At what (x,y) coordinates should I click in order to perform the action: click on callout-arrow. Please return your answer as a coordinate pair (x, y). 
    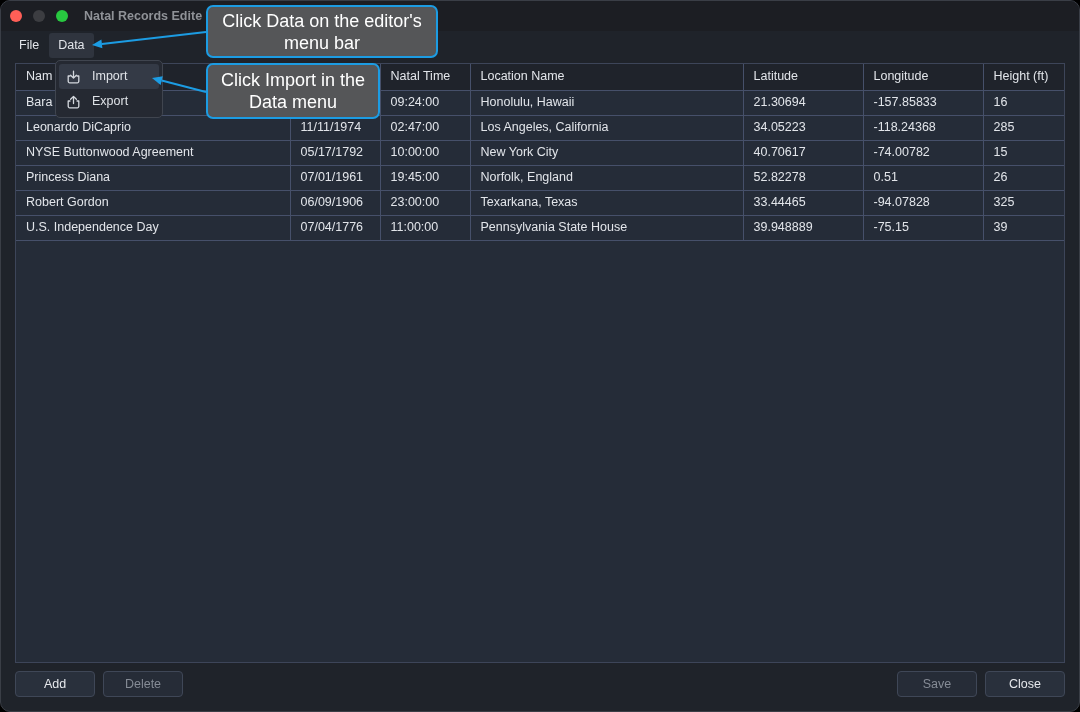
    Looking at the image, I should click on (179, 84).